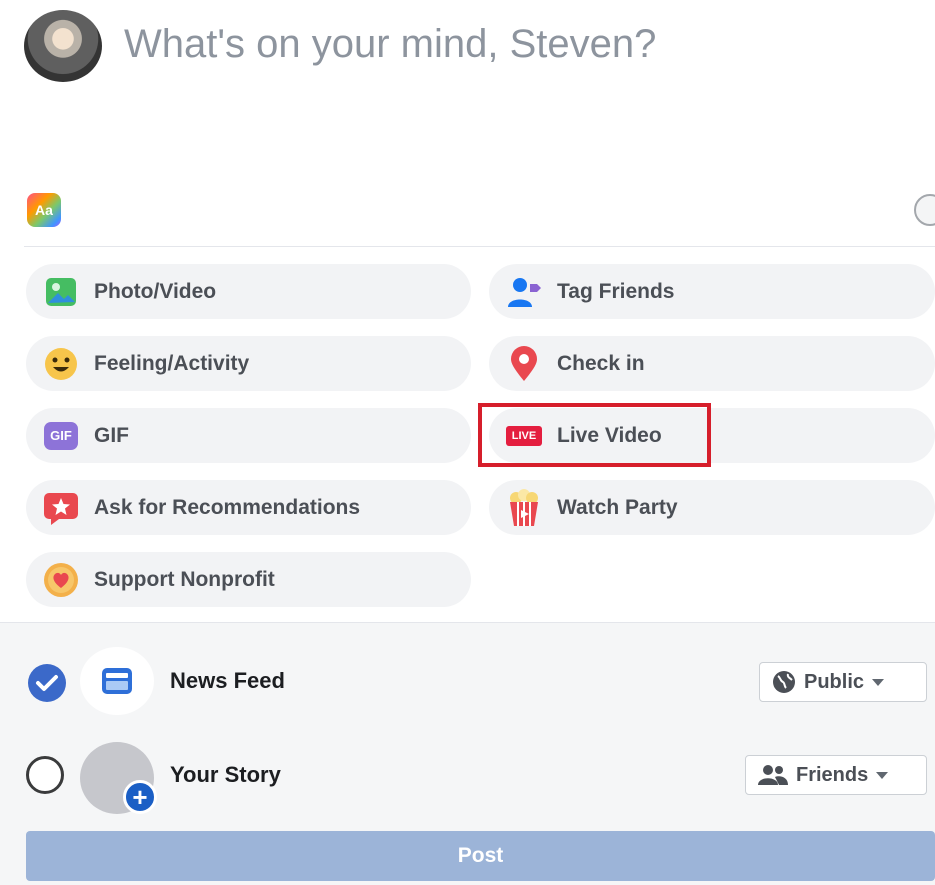  What do you see at coordinates (712, 363) in the screenshot?
I see `option-check-in: Check in` at bounding box center [712, 363].